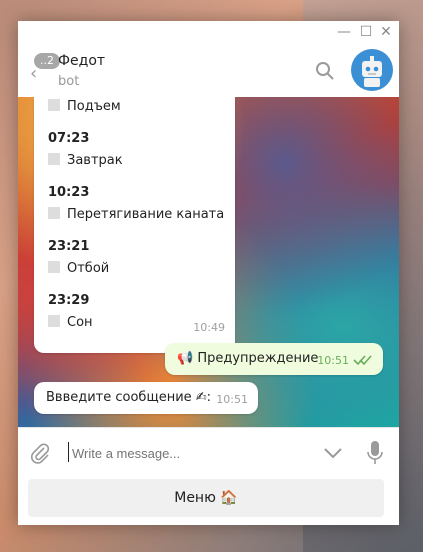 This screenshot has width=423, height=552. What do you see at coordinates (386, 32) in the screenshot?
I see `close-button: ✕` at bounding box center [386, 32].